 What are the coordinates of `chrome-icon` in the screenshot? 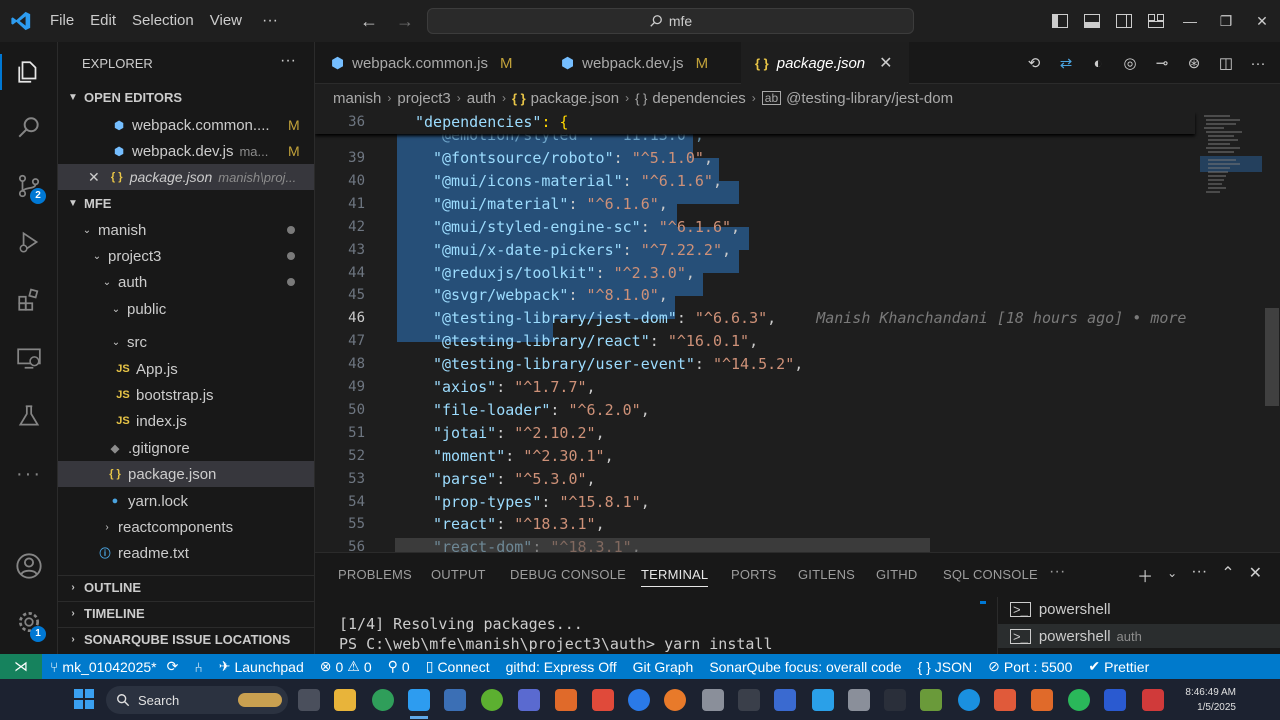 It's located at (383, 700).